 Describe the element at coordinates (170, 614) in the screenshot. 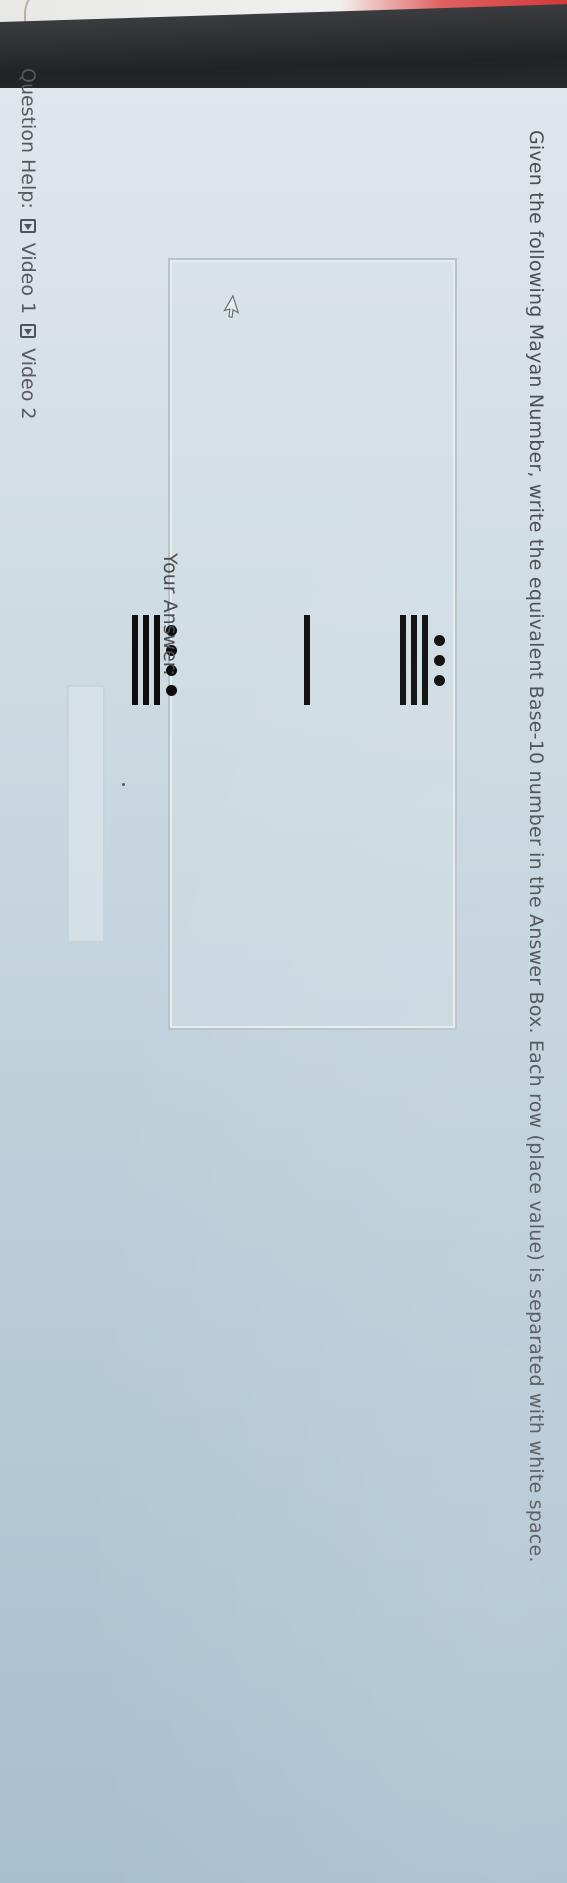

I see `answer-label: Your Answer:` at that location.